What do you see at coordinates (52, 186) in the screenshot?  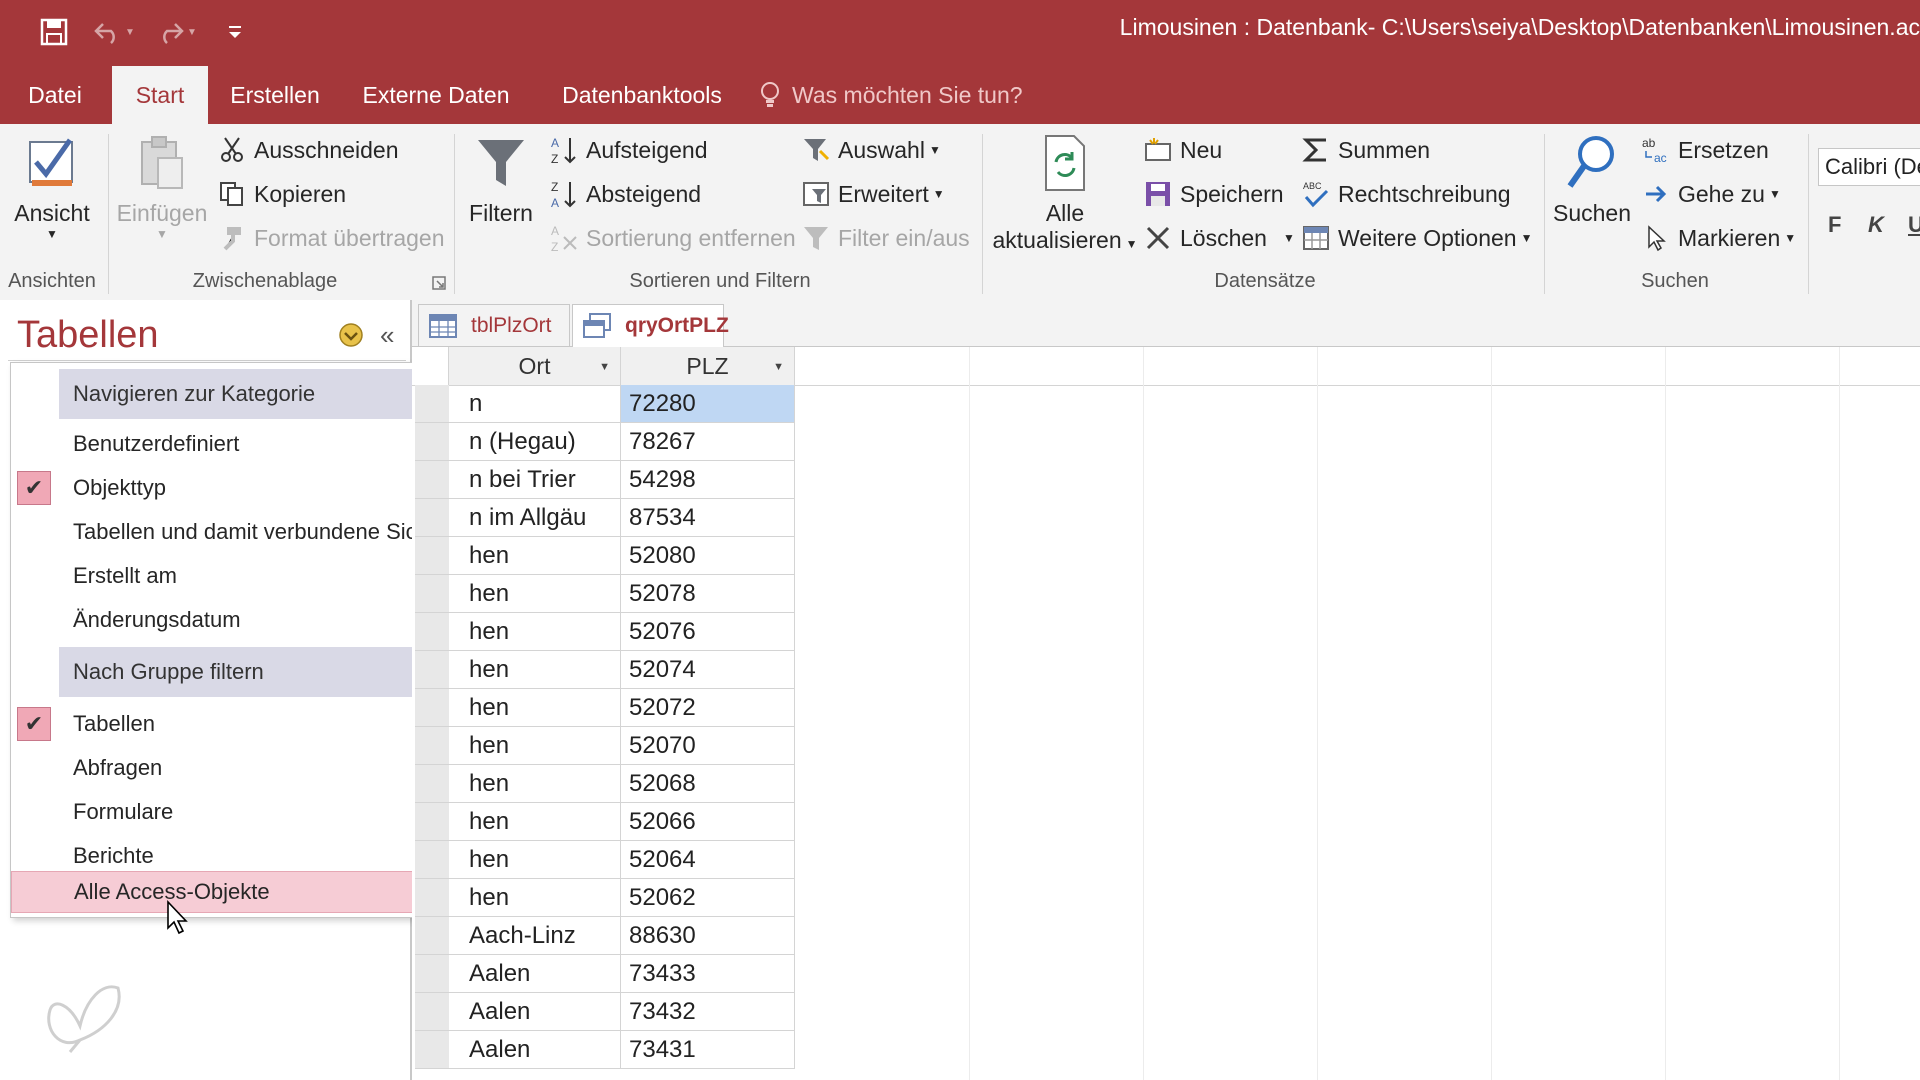 I see `view-button: Ansicht ▼` at bounding box center [52, 186].